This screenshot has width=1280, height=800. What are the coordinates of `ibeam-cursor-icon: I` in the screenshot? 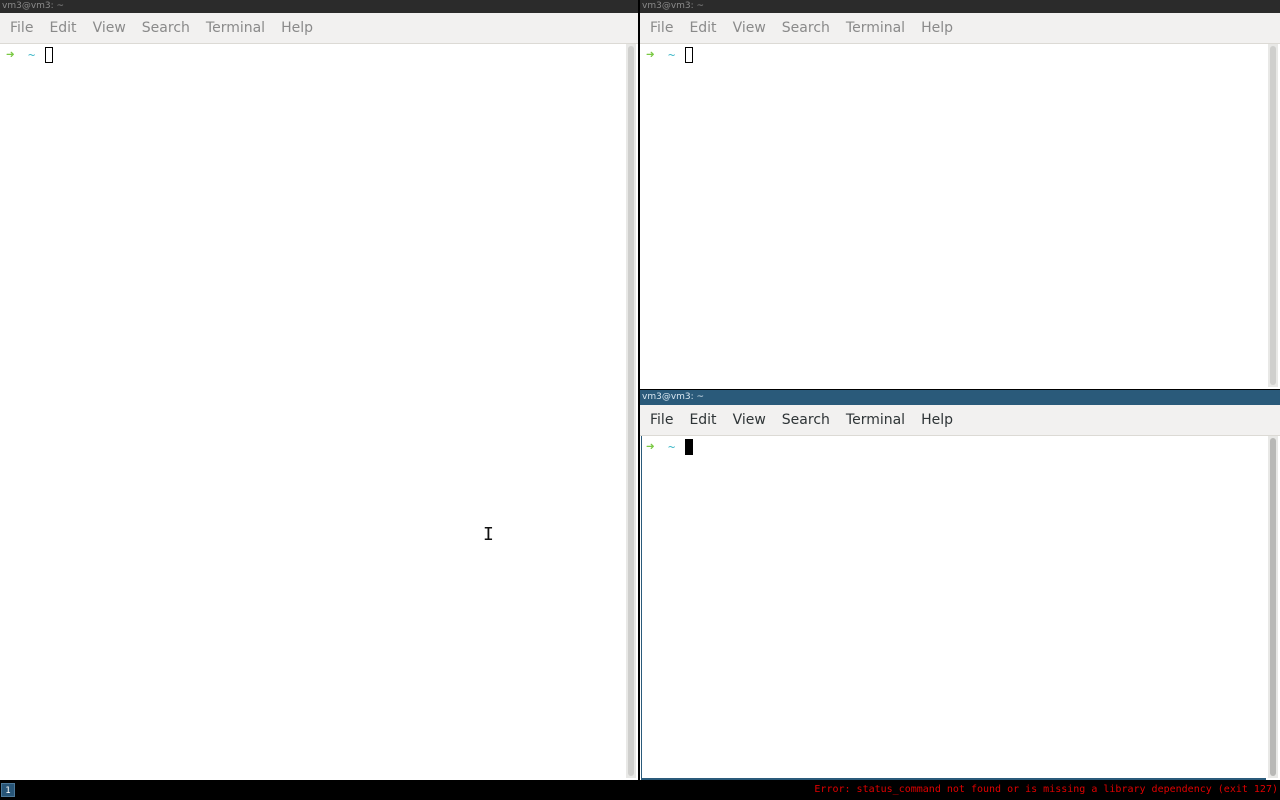 It's located at (488, 534).